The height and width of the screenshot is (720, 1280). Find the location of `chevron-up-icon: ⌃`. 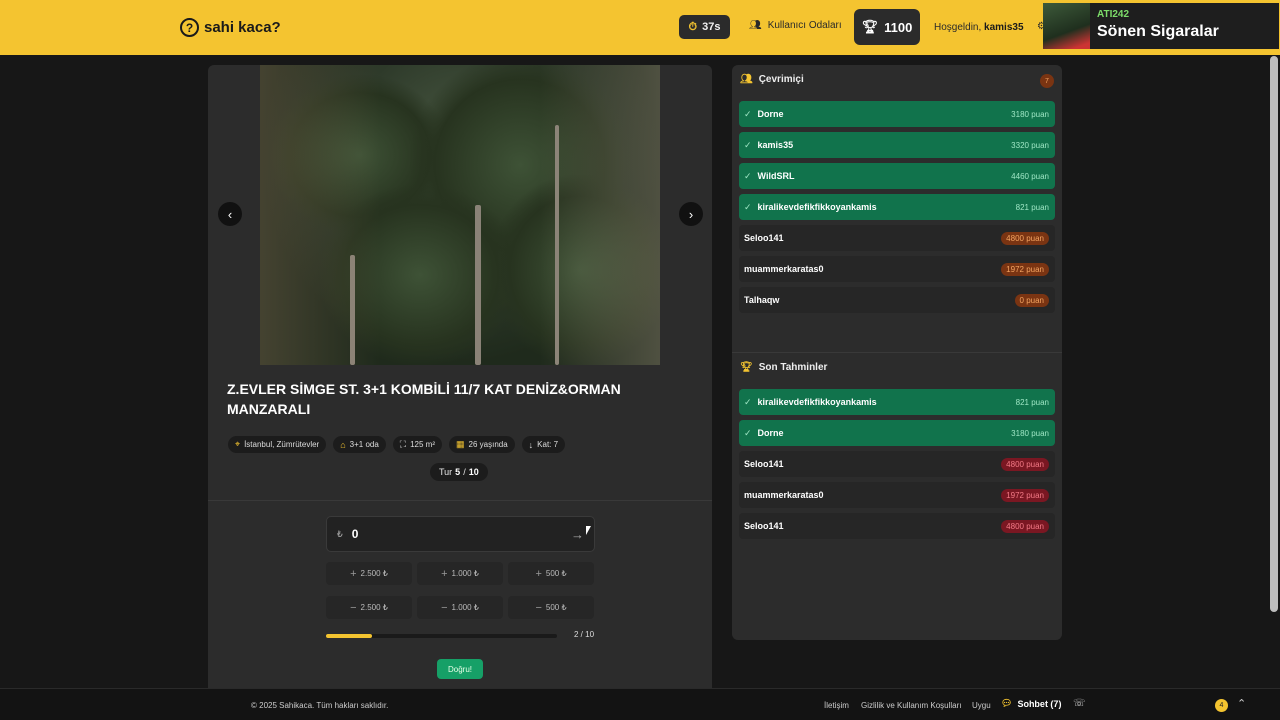

chevron-up-icon: ⌃ is located at coordinates (1241, 703).